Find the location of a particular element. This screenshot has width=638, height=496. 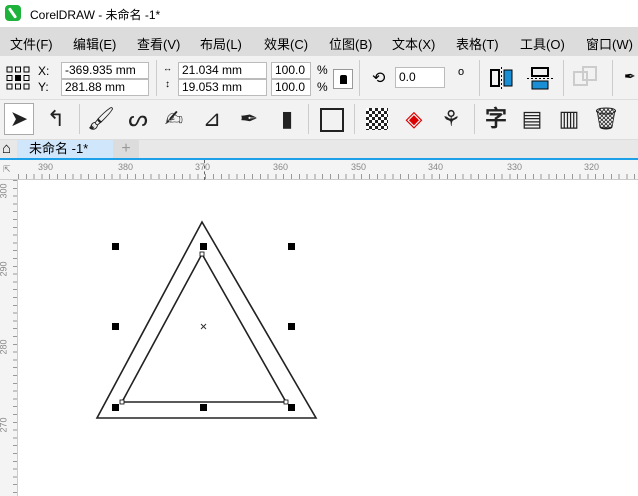

window-title: CorelDRAW - 未命名 -1* is located at coordinates (95, 15).